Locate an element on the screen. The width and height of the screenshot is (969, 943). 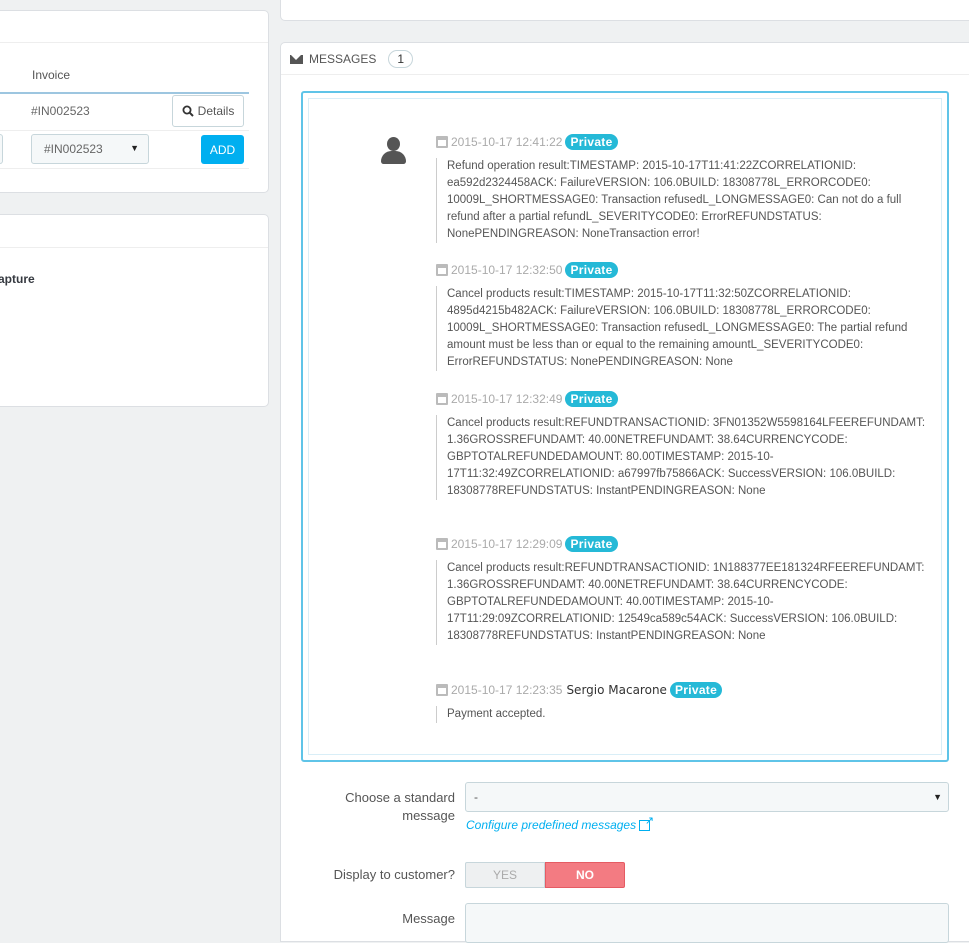
capture-label: apture is located at coordinates (17, 279).